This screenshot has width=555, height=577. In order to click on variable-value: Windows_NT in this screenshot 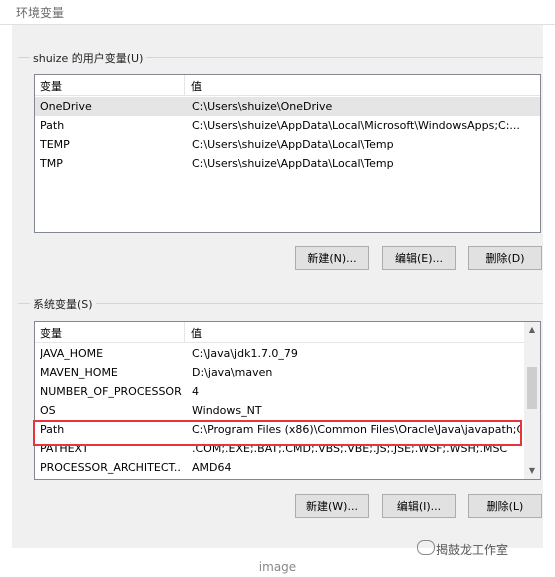, I will do `click(227, 410)`.